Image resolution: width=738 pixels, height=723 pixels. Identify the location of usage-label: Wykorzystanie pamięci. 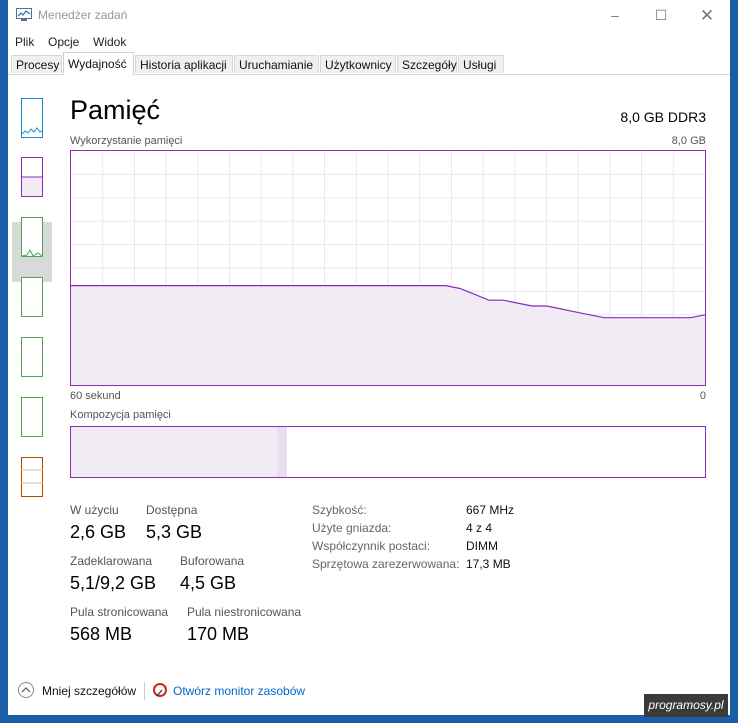
(126, 141).